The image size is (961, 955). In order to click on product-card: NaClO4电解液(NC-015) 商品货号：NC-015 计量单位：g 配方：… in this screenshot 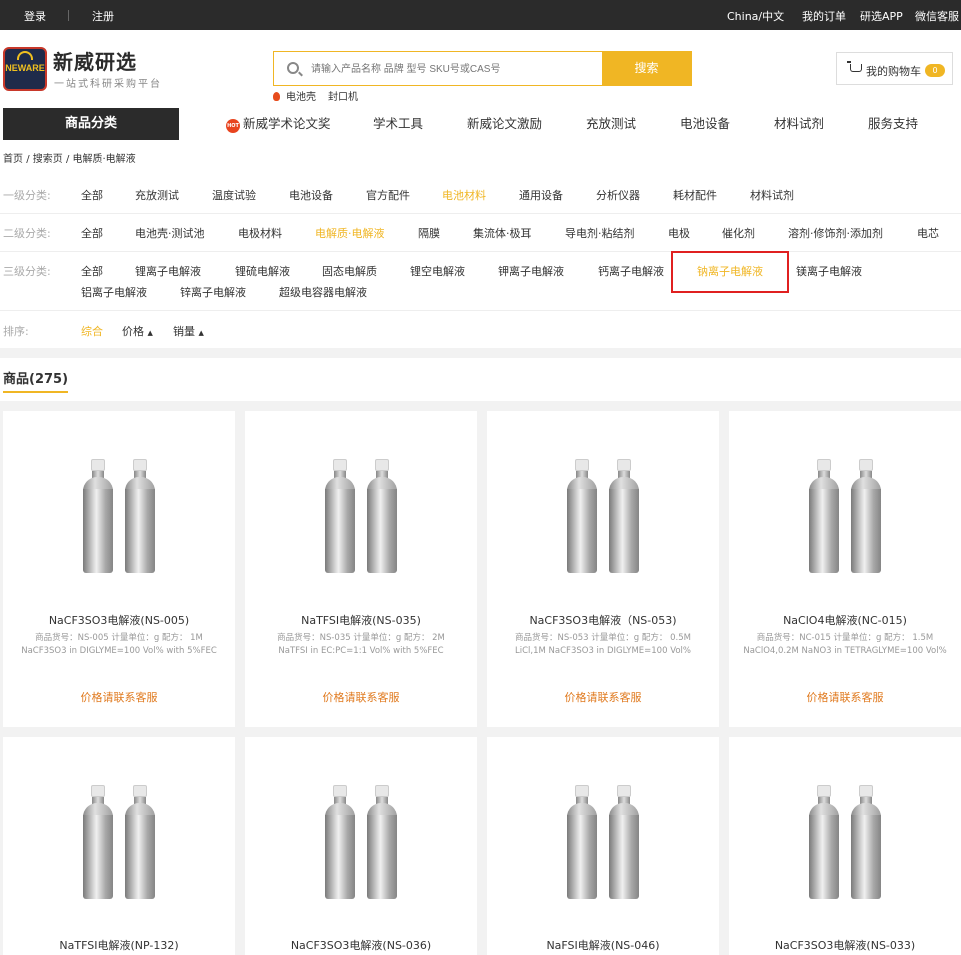, I will do `click(845, 569)`.